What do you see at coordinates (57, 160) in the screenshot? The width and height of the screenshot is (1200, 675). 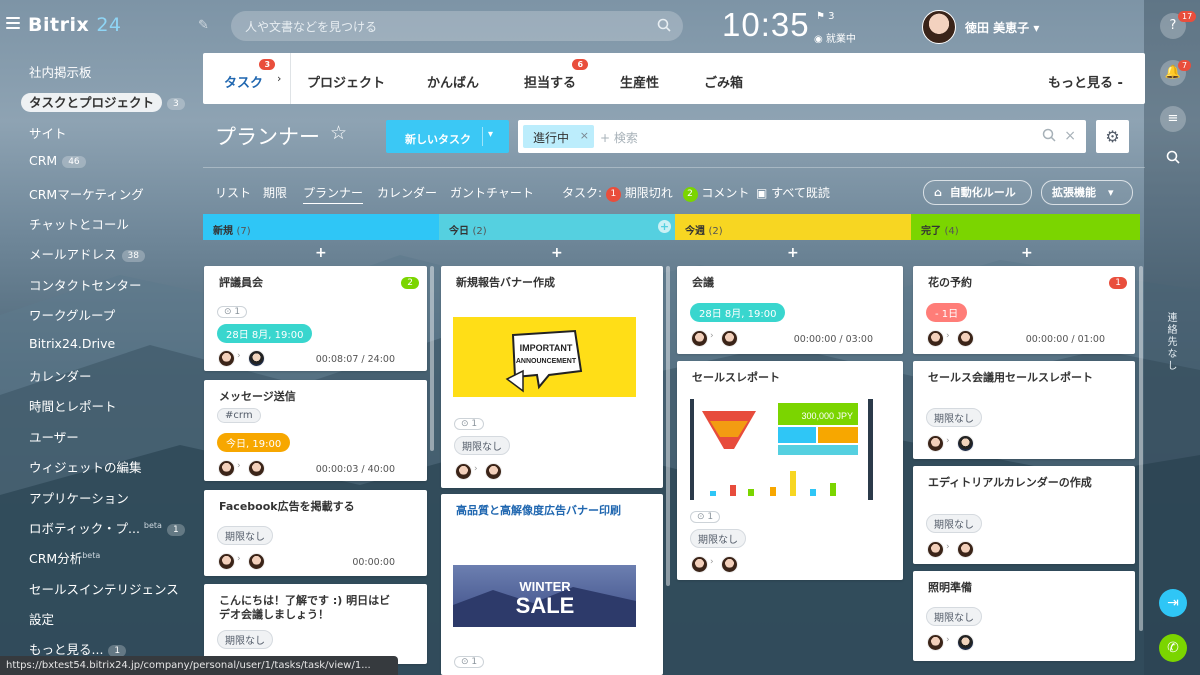 I see `sidebar-item-crm: CRM 46` at bounding box center [57, 160].